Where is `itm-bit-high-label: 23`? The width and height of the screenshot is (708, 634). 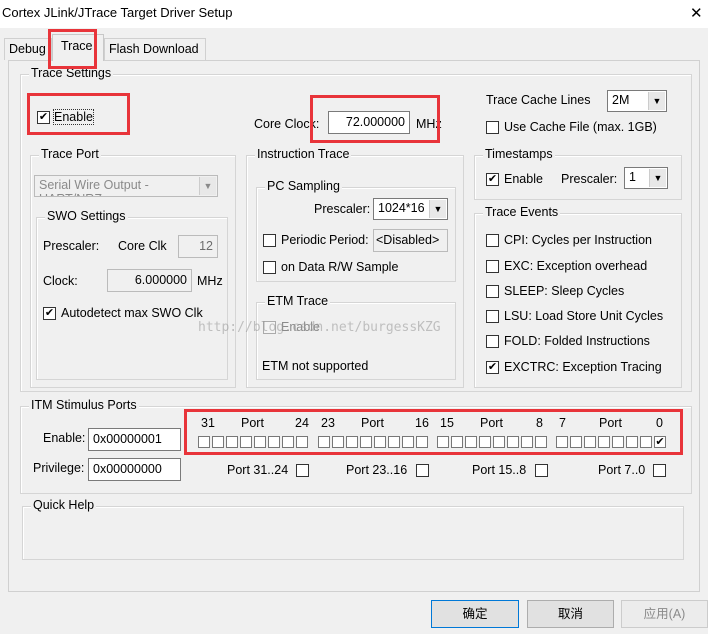 itm-bit-high-label: 23 is located at coordinates (328, 423).